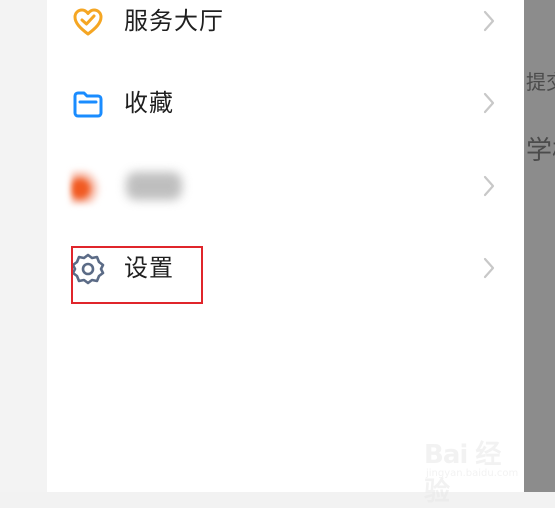 The image size is (555, 508). I want to click on menu-item-favorites: 收藏, so click(285, 103).